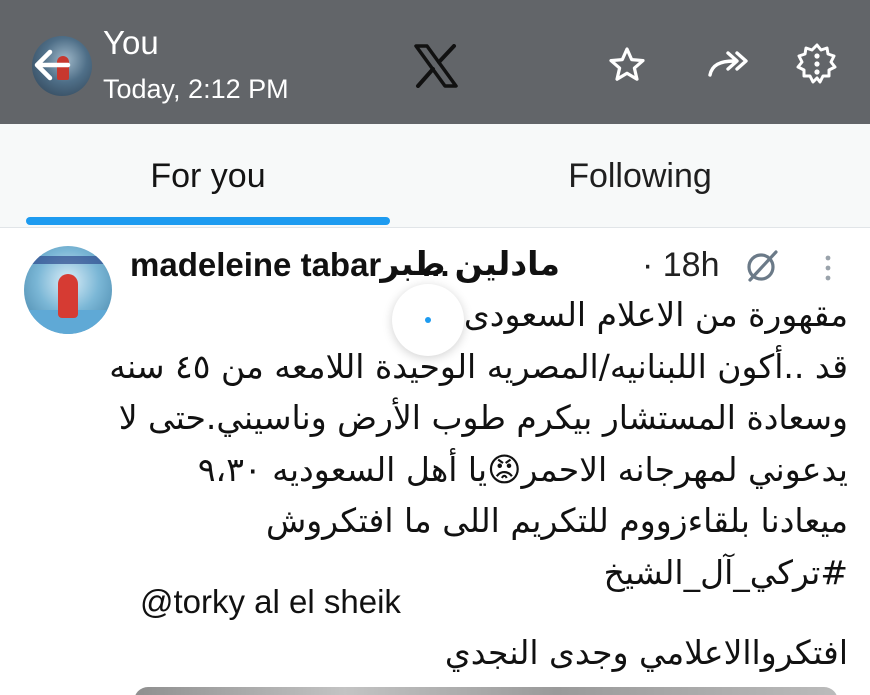 The image size is (870, 695). What do you see at coordinates (131, 42) in the screenshot?
I see `viewer-name: You` at bounding box center [131, 42].